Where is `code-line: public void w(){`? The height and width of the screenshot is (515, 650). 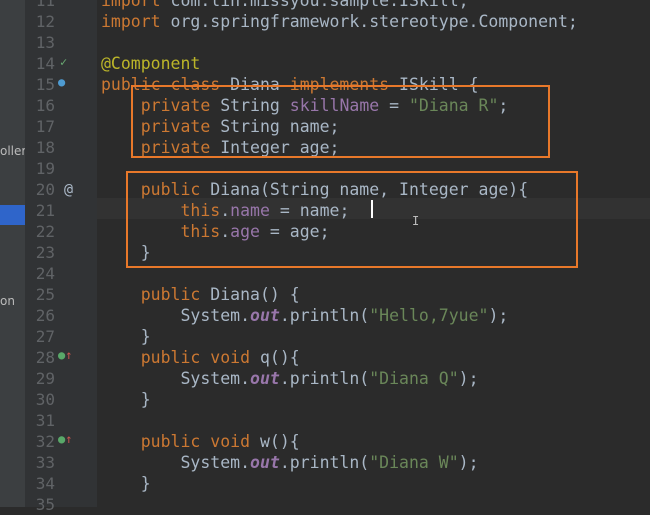 code-line: public void w(){ is located at coordinates (200, 441).